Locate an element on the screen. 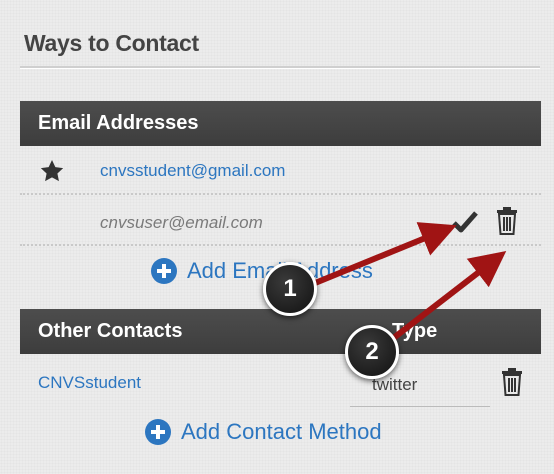 The width and height of the screenshot is (554, 474). email-addresses-header-label: Email Addresses is located at coordinates (118, 123).